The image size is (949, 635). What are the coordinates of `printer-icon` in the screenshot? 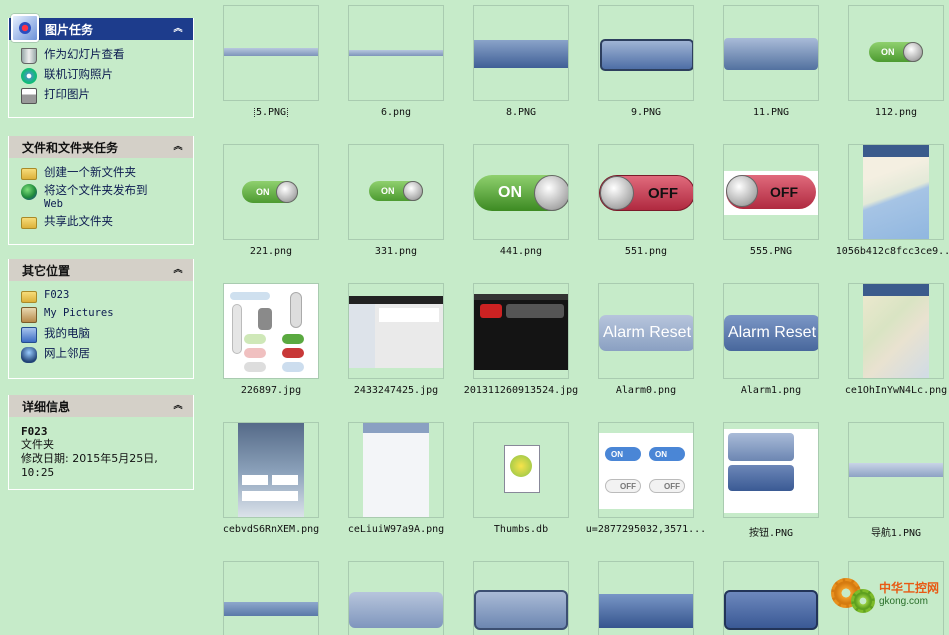 It's located at (29, 96).